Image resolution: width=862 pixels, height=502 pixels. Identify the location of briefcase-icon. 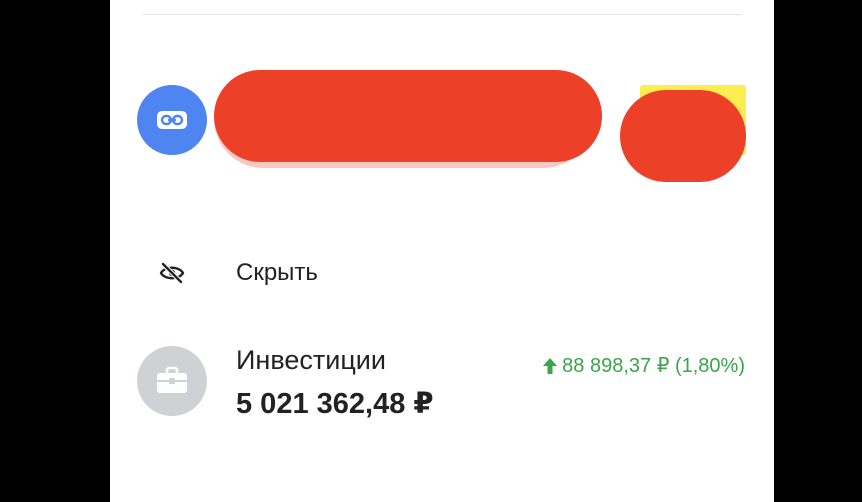
(172, 379).